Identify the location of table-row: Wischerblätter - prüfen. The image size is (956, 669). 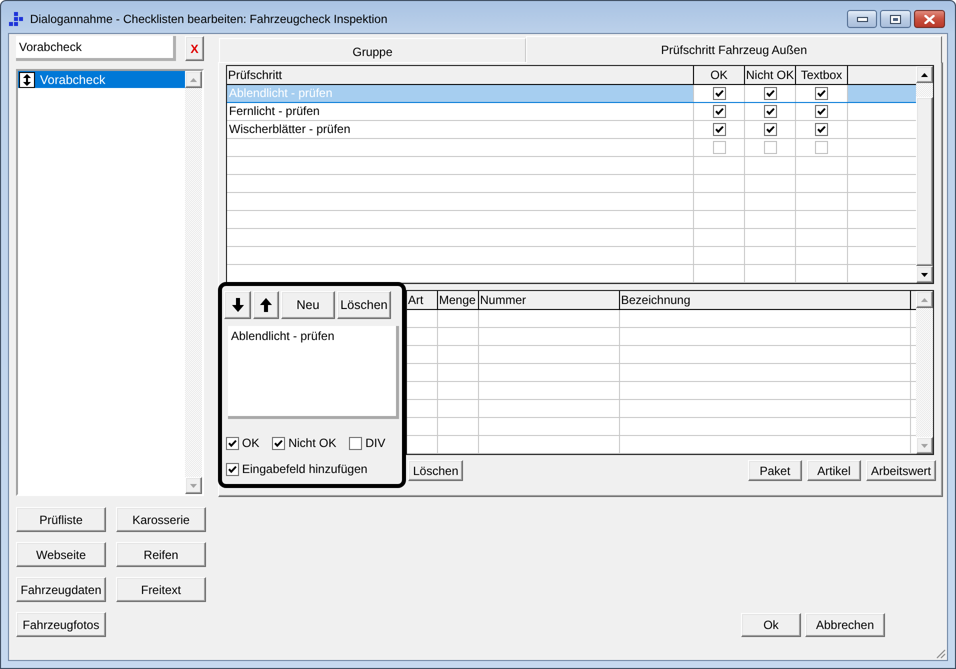
(571, 130).